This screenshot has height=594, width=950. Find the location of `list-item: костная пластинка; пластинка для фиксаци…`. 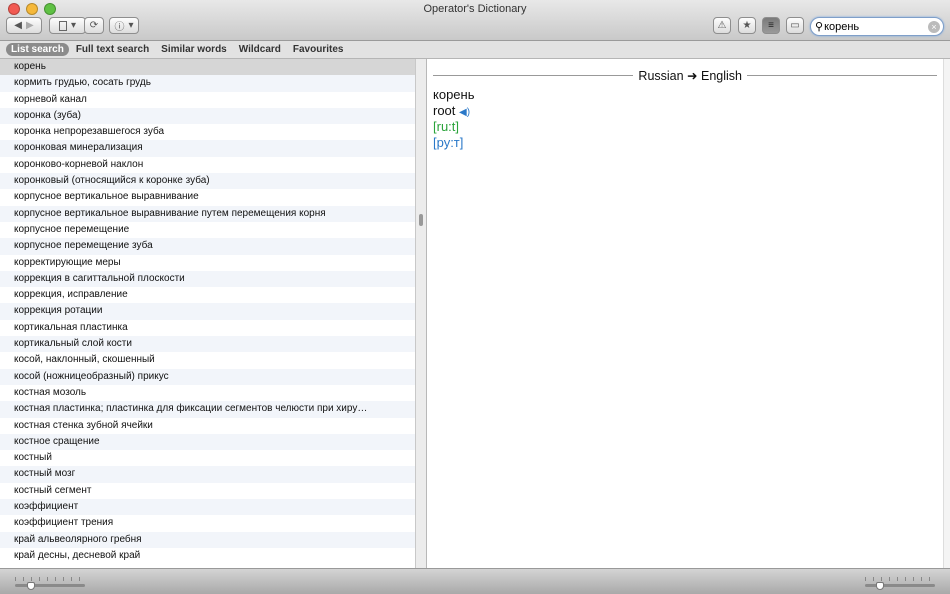

list-item: костная пластинка; пластинка для фиксаци… is located at coordinates (207, 409).